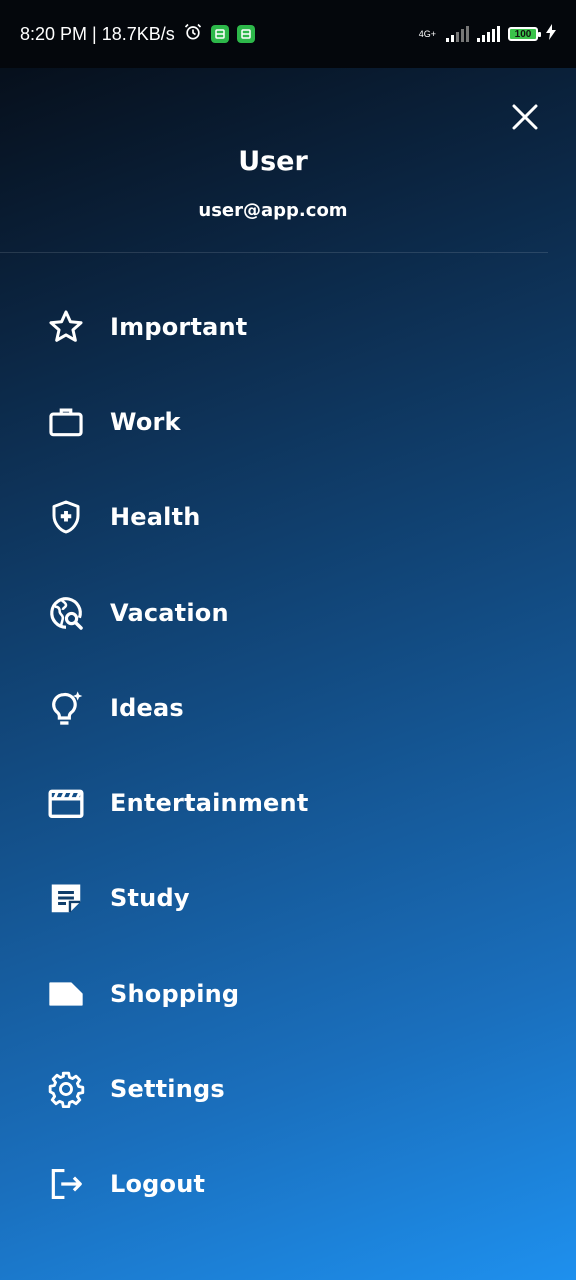 The width and height of the screenshot is (576, 1280). I want to click on menu-item-label: Settings, so click(167, 1089).